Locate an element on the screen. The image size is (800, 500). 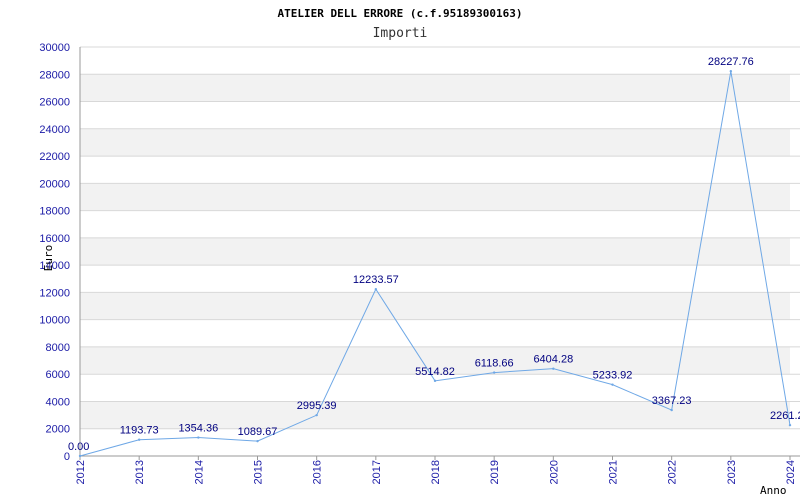
x-tick-label: 2016 is located at coordinates (318, 472).